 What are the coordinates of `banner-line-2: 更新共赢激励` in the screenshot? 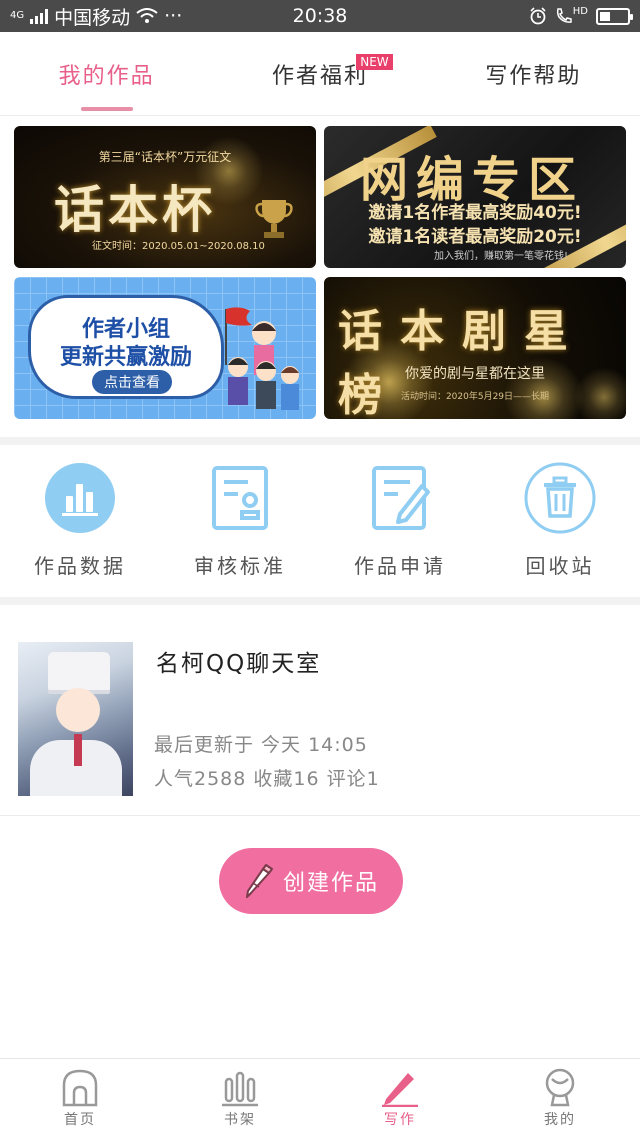 It's located at (125, 357).